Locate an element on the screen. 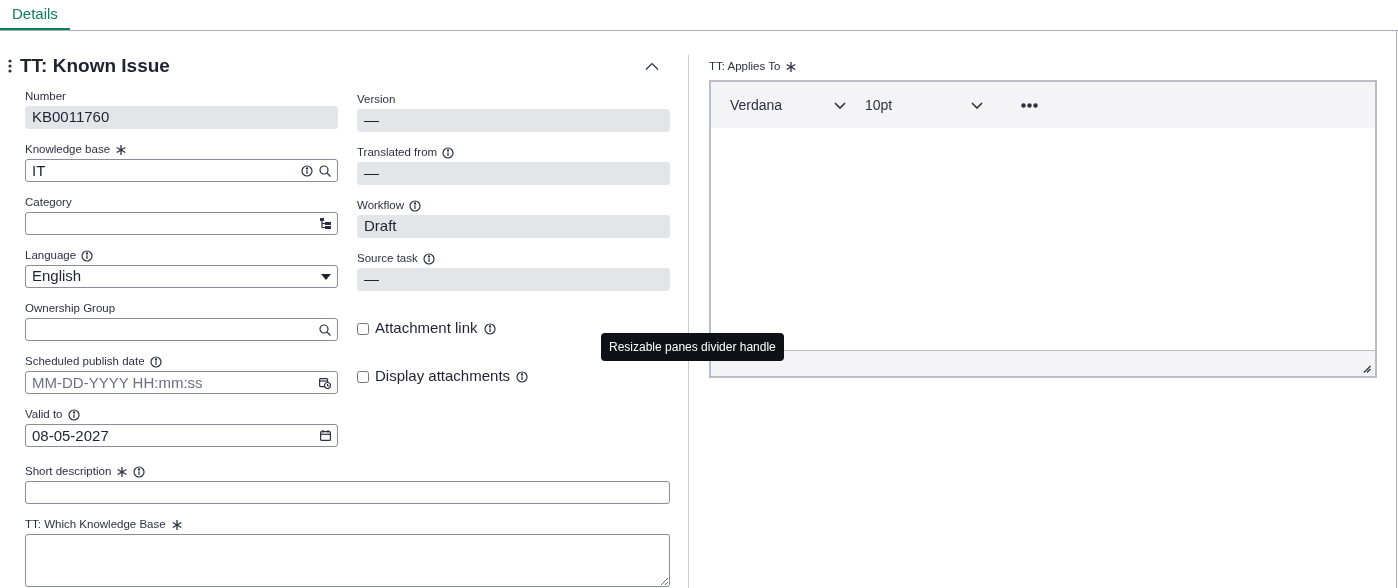  readonly-field: Draft is located at coordinates (513, 226).